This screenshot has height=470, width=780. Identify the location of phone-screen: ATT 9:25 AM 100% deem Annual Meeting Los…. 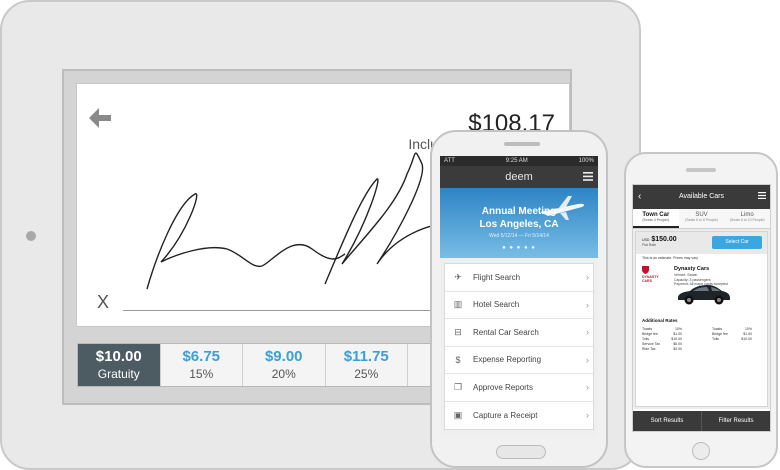
(519, 296).